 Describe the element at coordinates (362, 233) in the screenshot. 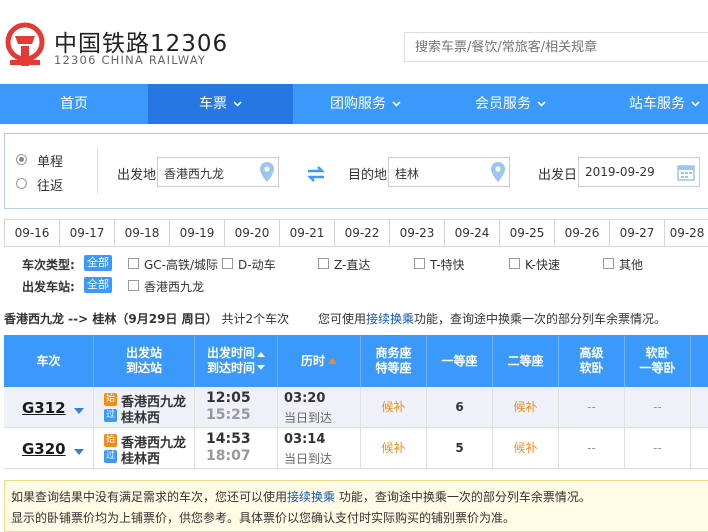

I see `date-tab: 09-22` at that location.